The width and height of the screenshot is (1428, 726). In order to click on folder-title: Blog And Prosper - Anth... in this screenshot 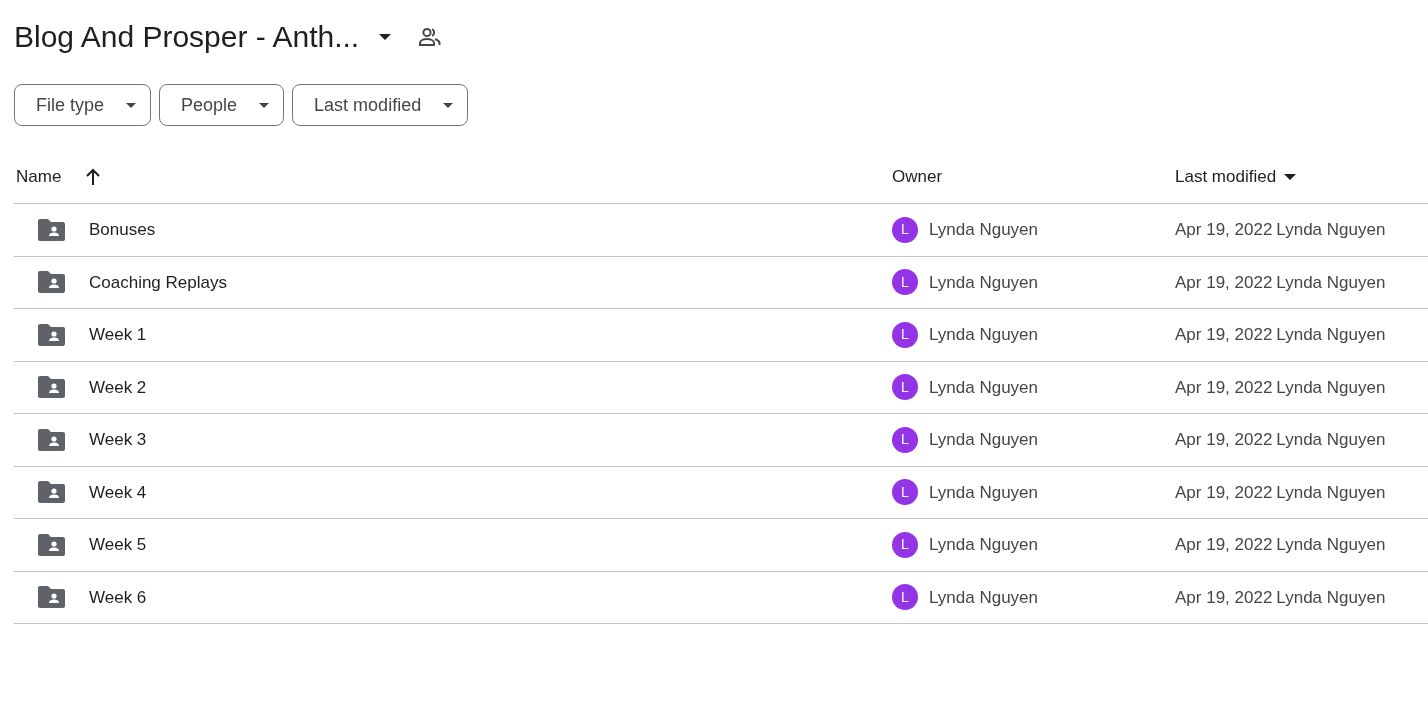, I will do `click(187, 37)`.